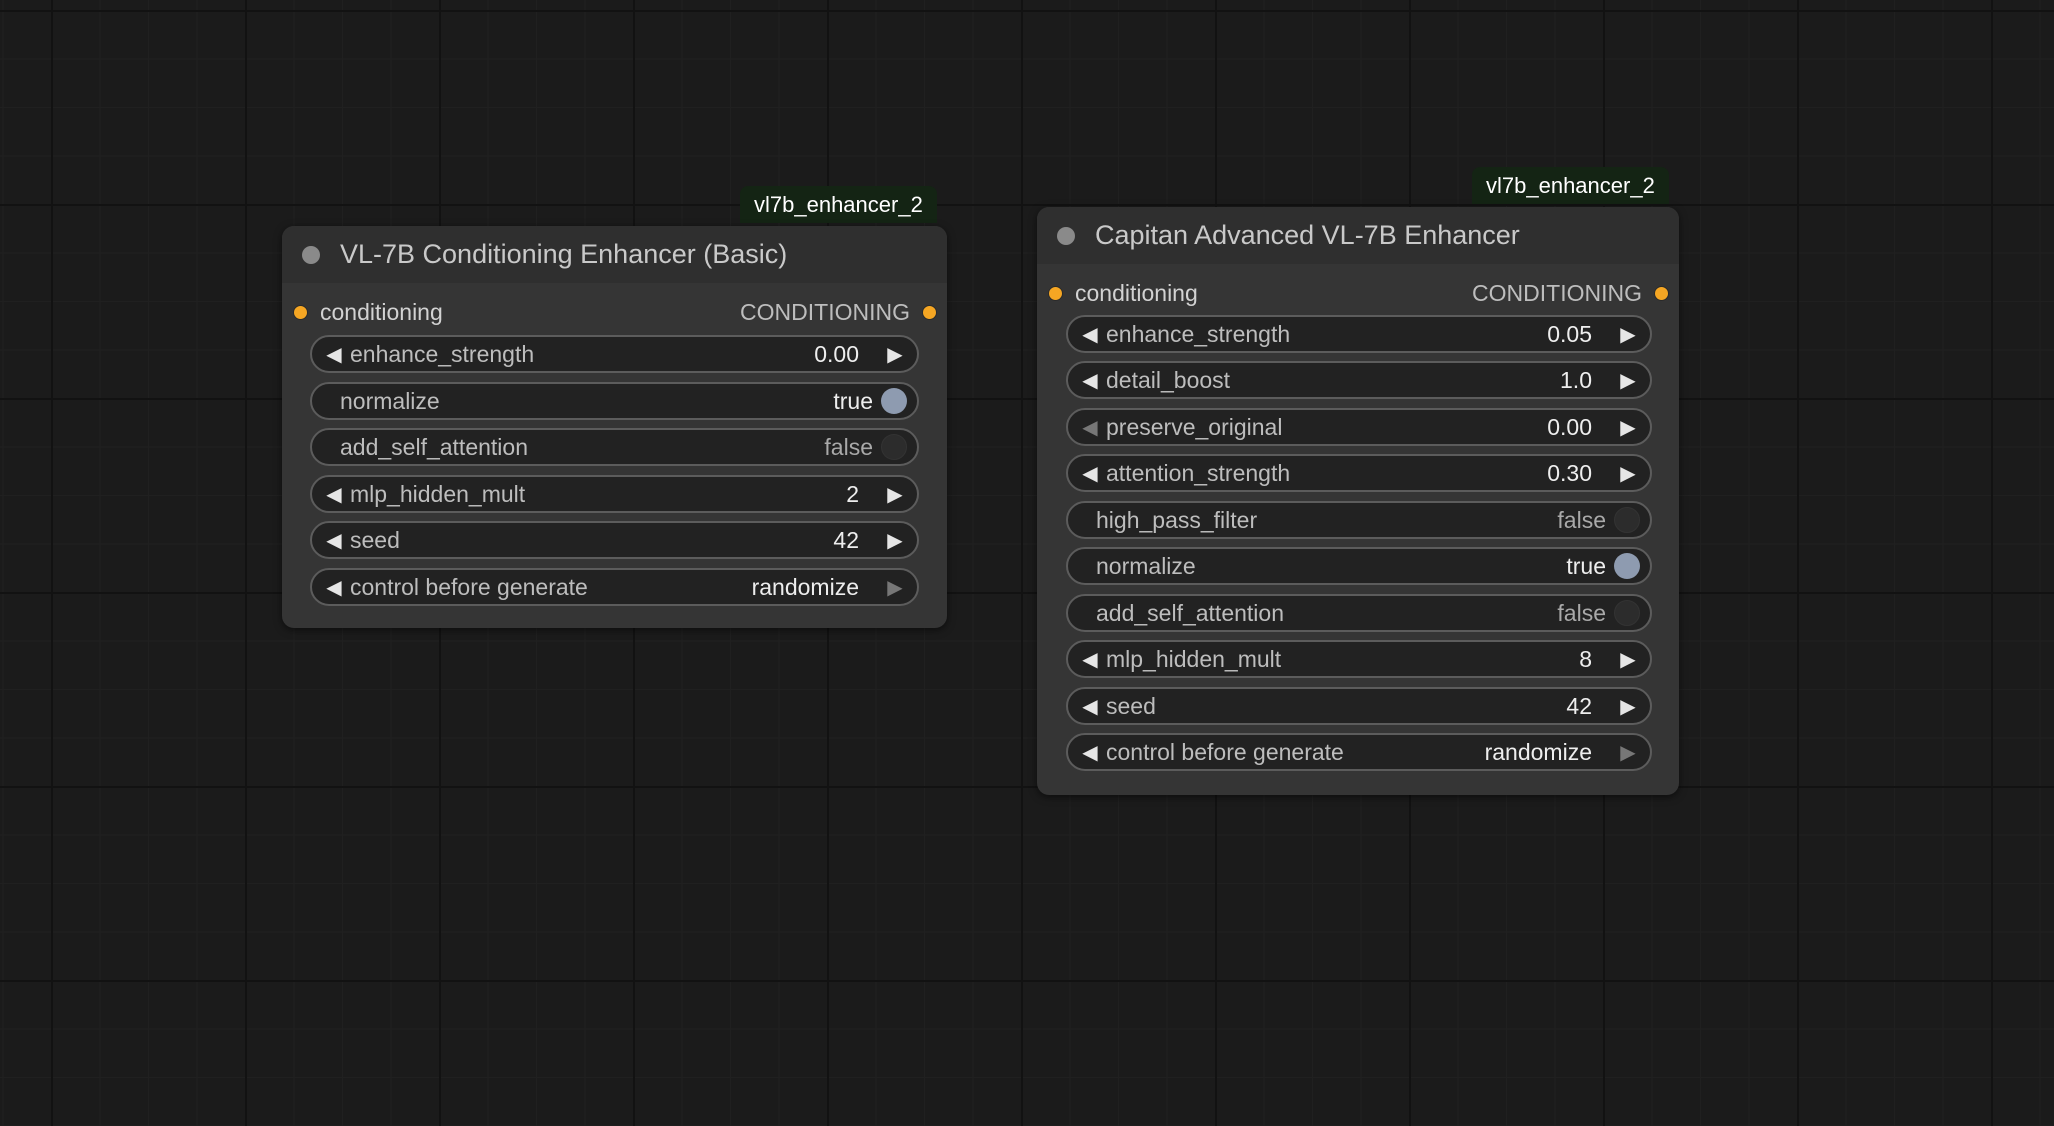 The height and width of the screenshot is (1126, 2054). I want to click on widget-high-pass-filter: high_pass_filter false, so click(1359, 520).